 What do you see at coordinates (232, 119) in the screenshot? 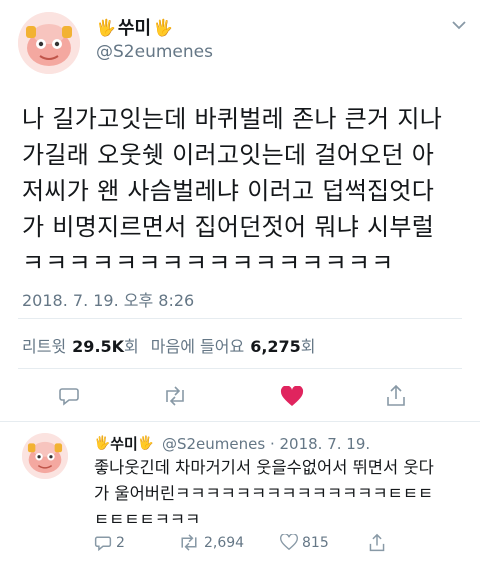
I see `tweet-text-line: 나 길가고잇는데 바퀴벌레 존나 큰거 지나` at bounding box center [232, 119].